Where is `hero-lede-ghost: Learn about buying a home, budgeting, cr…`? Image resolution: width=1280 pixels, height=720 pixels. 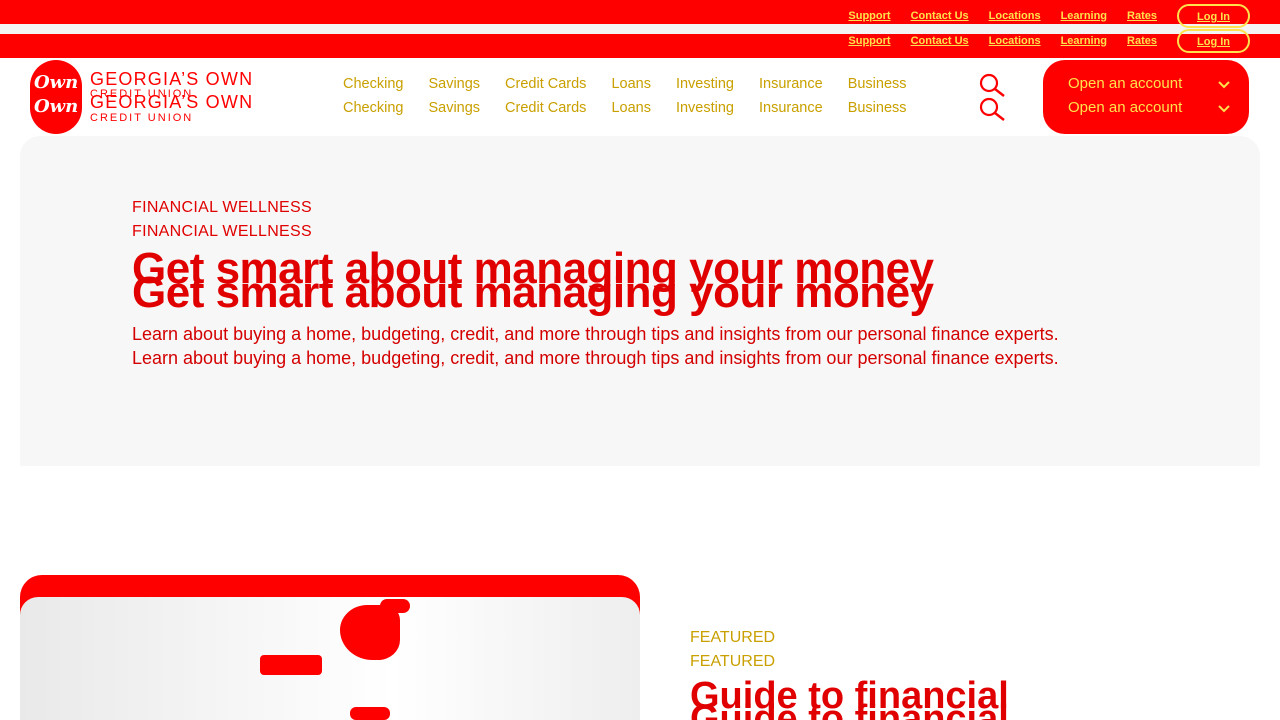 hero-lede-ghost: Learn about buying a home, budgeting, cr… is located at coordinates (595, 358).